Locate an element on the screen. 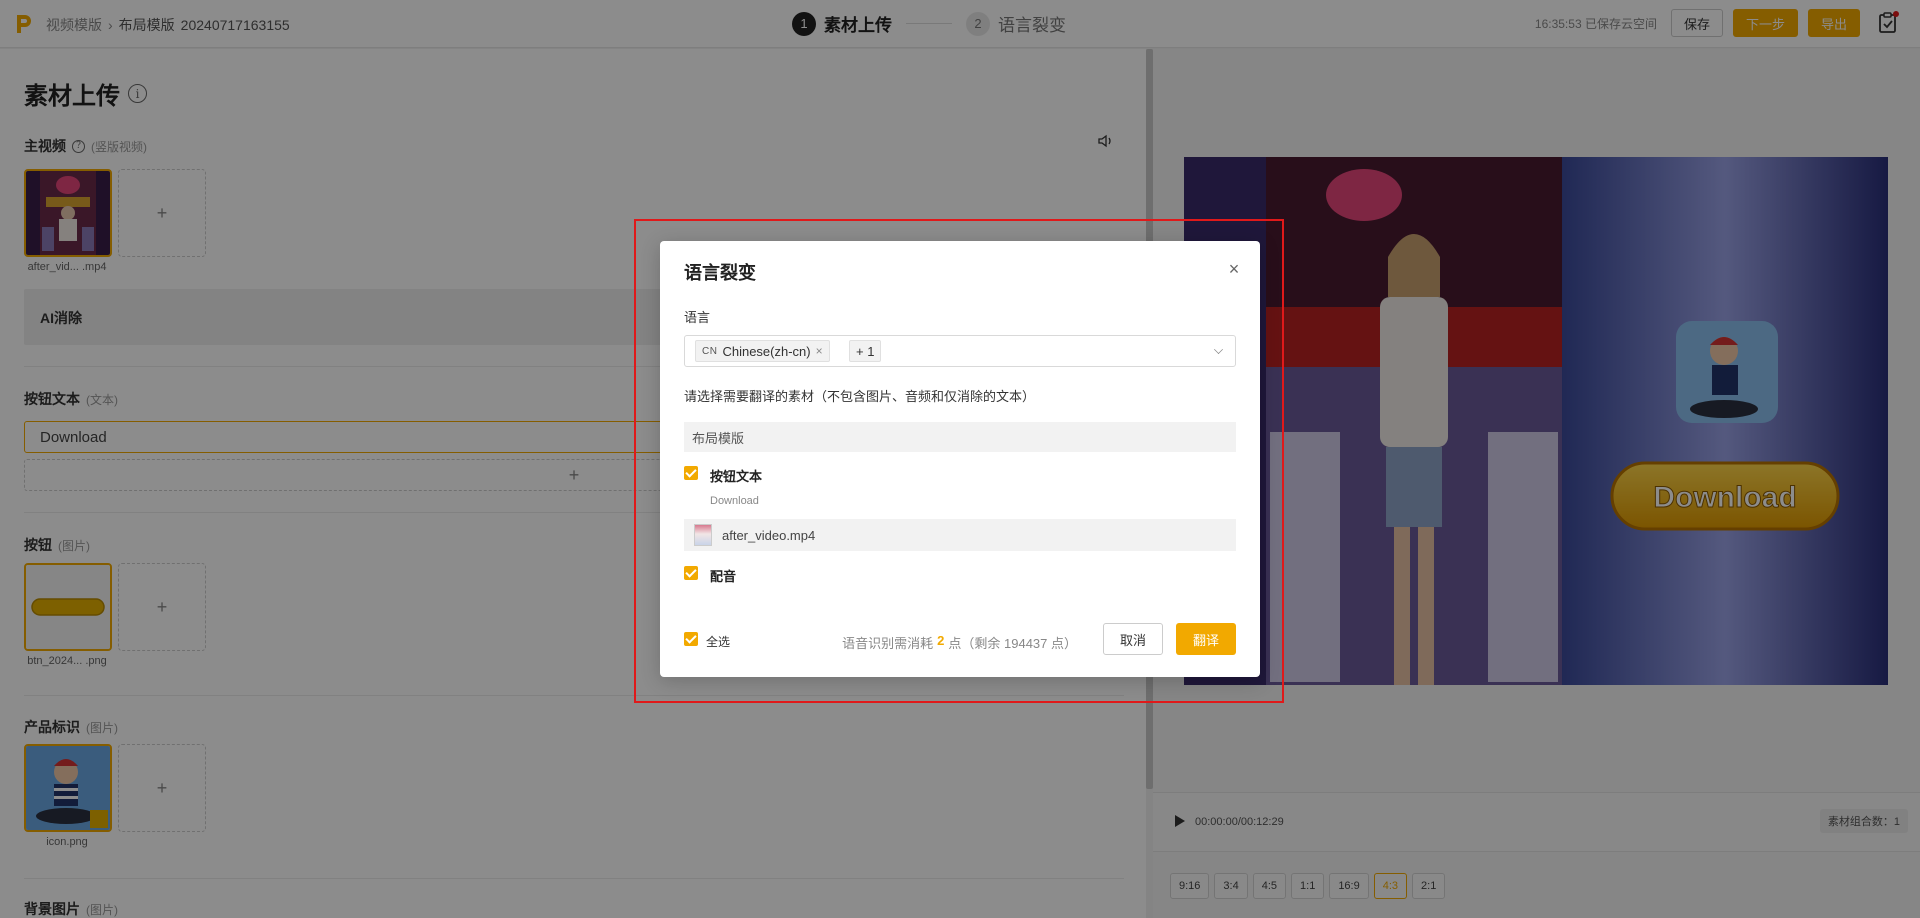  remove-tag-icon: × is located at coordinates (819, 351).